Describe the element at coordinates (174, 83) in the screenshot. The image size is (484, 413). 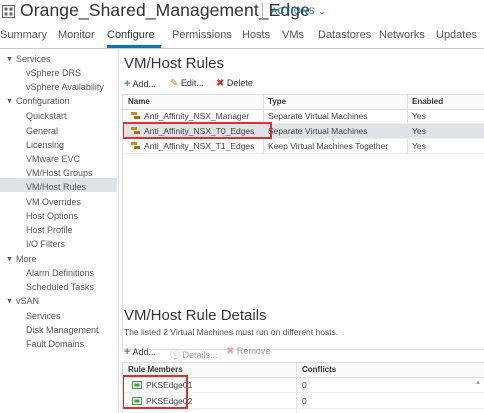
I see `pencil-icon: ✎` at that location.